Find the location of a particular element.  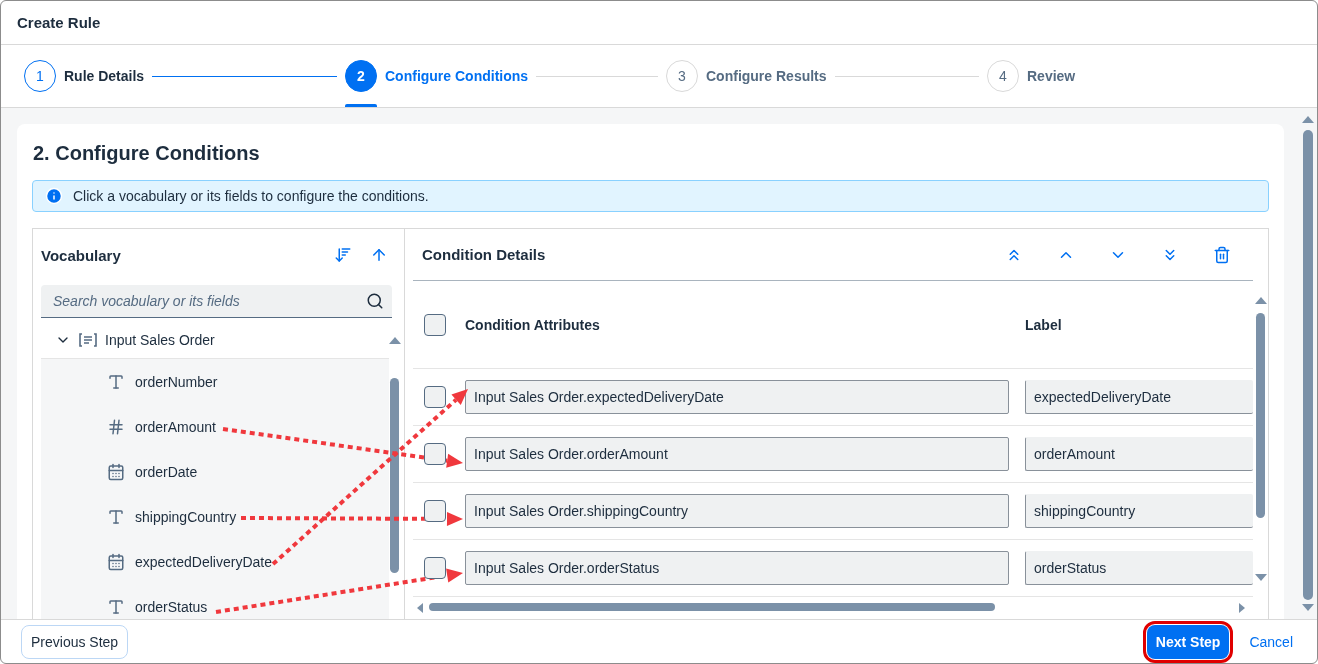

step-label: Configure Results is located at coordinates (766, 76).